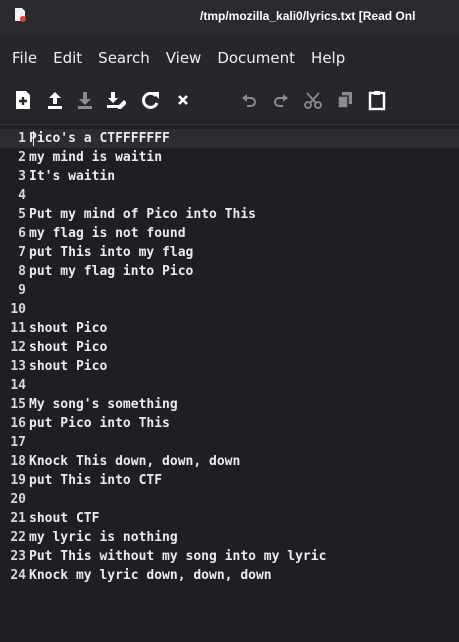 The height and width of the screenshot is (642, 459). Describe the element at coordinates (20, 15) in the screenshot. I see `app-icon` at that location.